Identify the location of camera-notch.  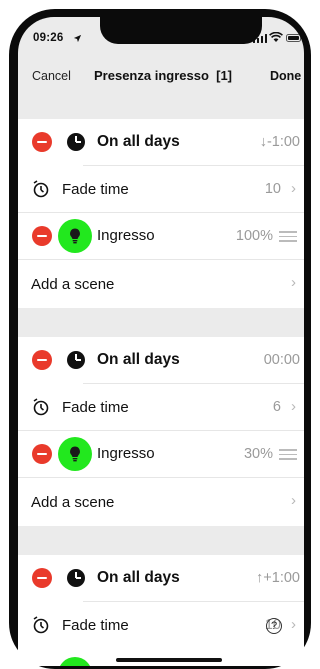
(181, 30).